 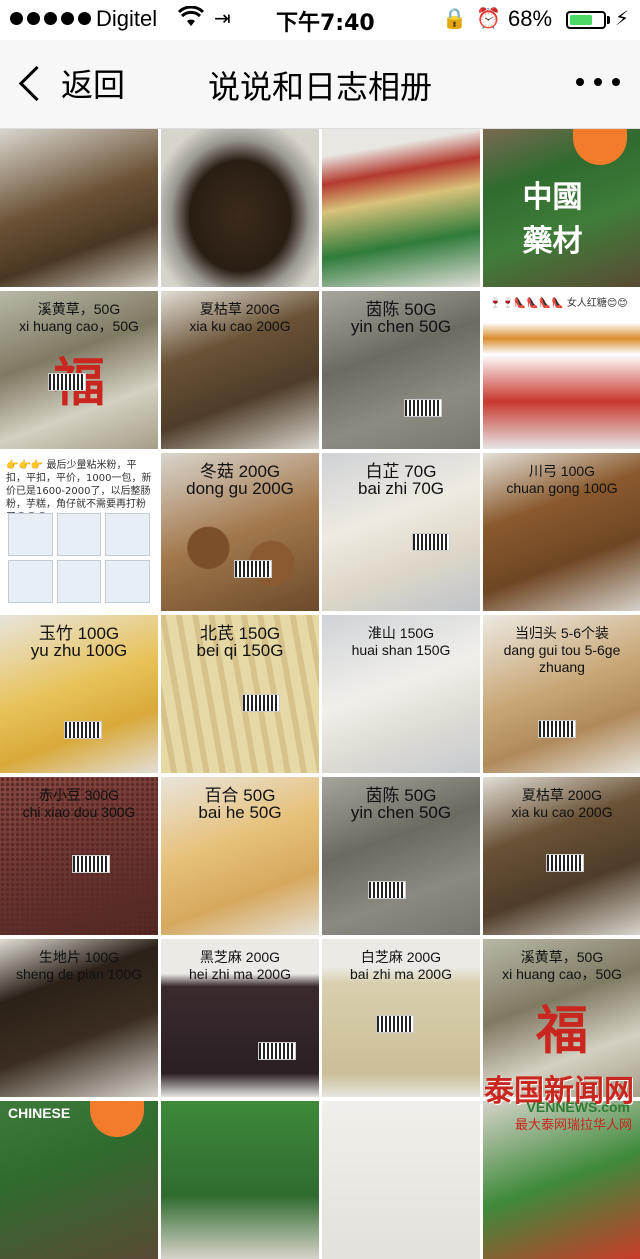 What do you see at coordinates (561, 370) in the screenshot?
I see `photo-thumbnail: 🍷🍷👠👠👠👠 女人红糖😊😊` at bounding box center [561, 370].